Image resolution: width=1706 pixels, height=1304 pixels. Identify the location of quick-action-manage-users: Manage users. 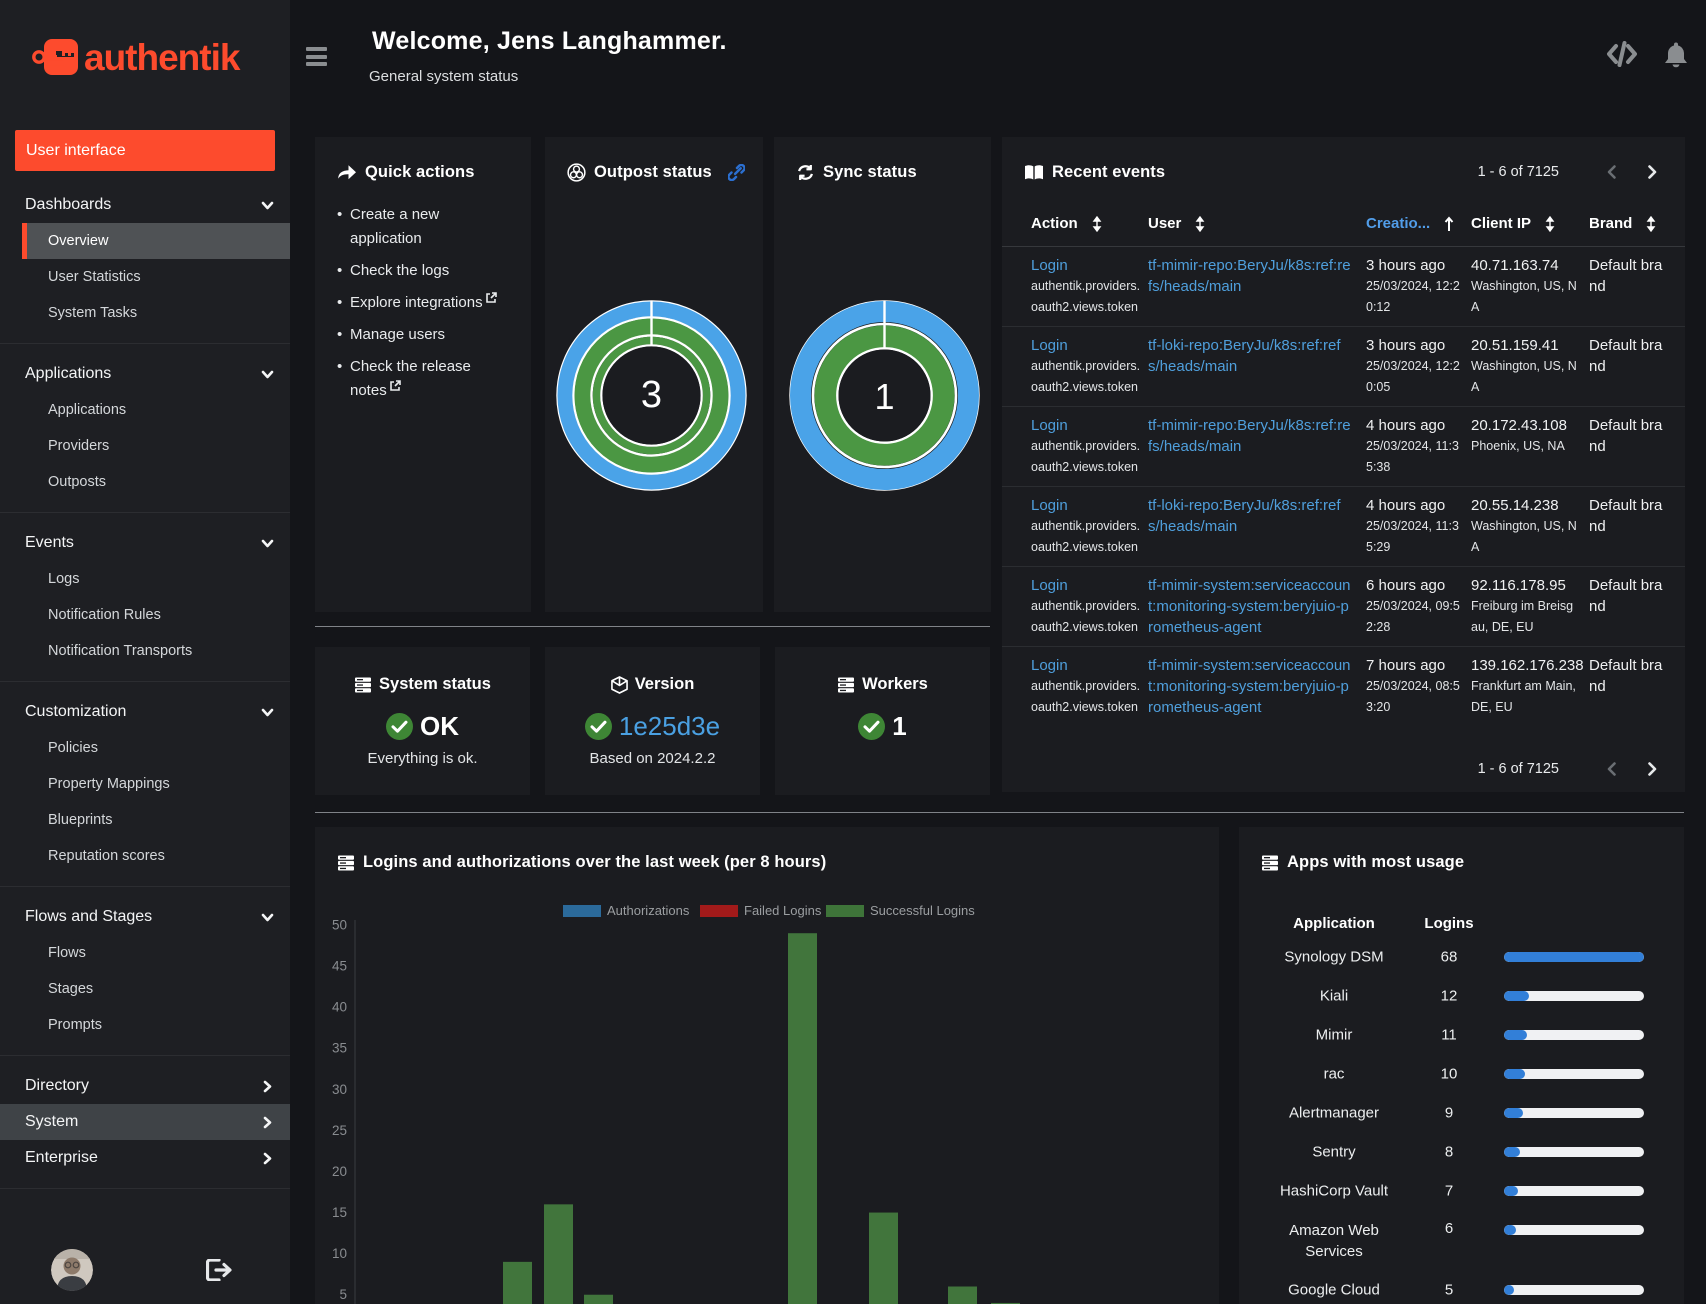
(397, 335).